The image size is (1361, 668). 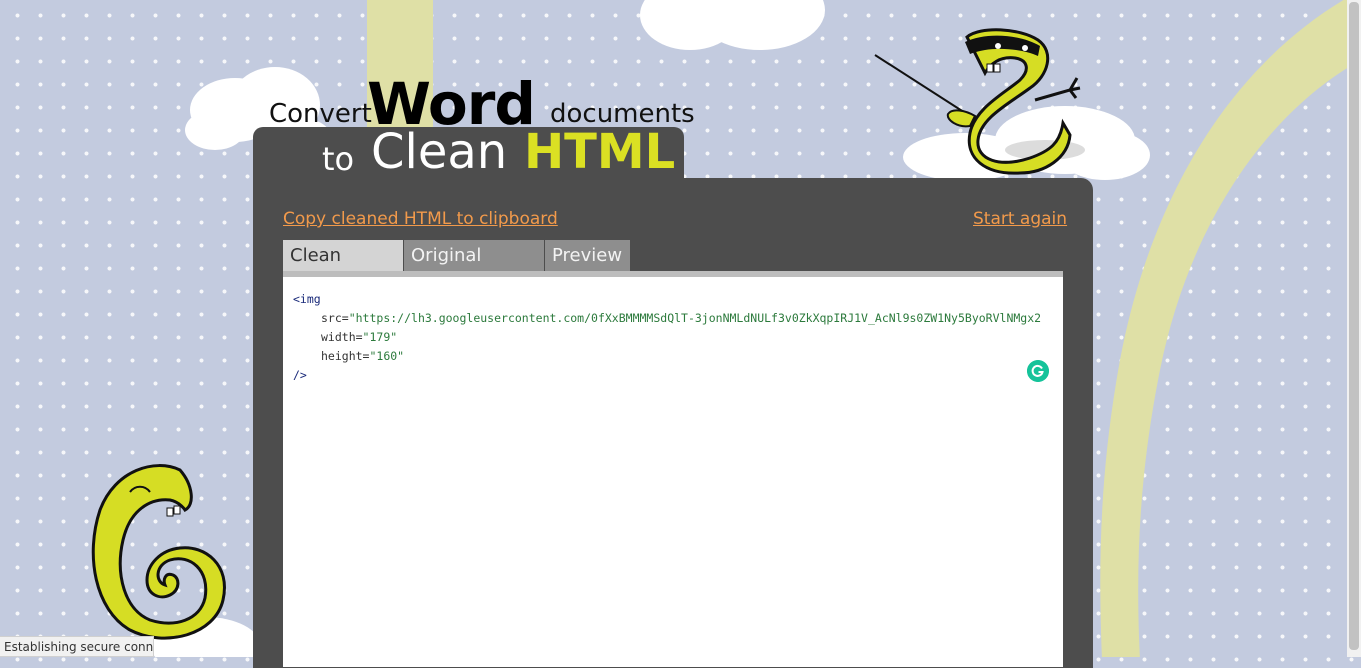 I want to click on code-src-attr: src=, so click(x=335, y=318).